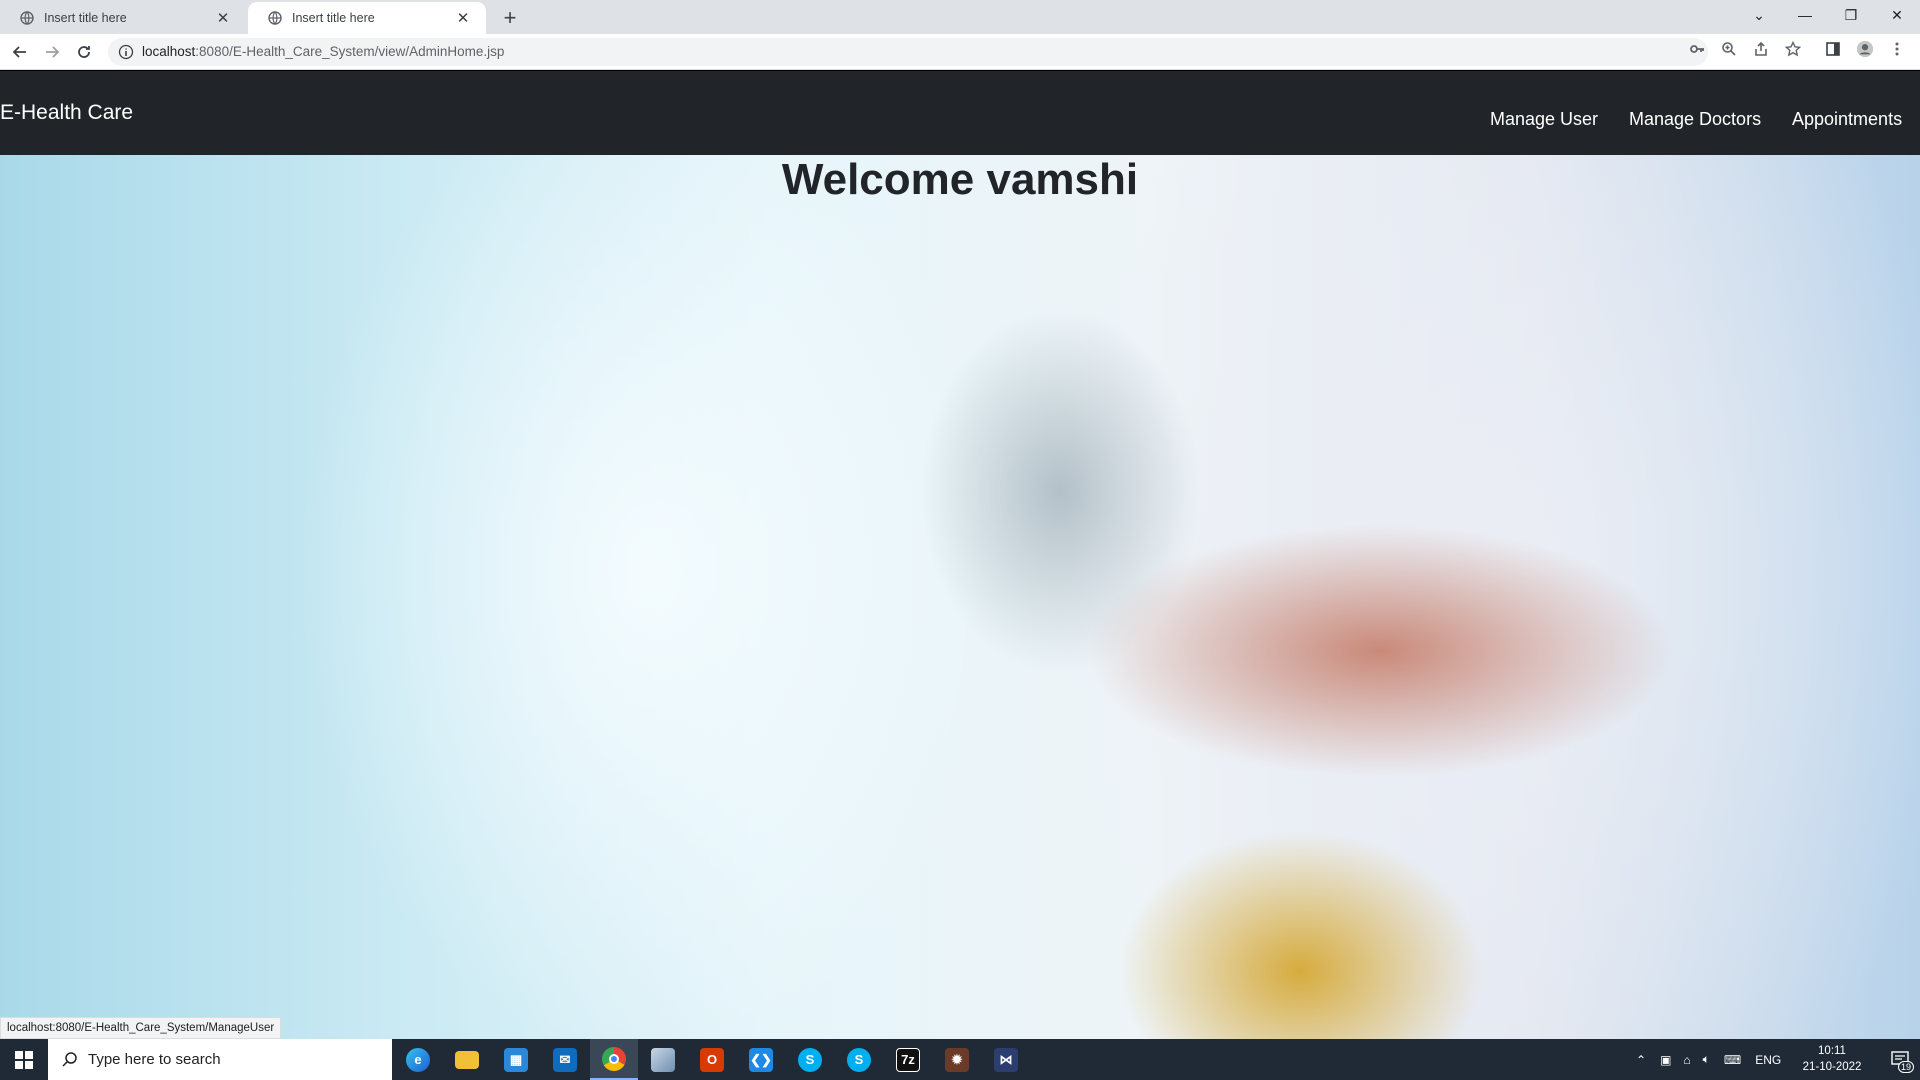 The image size is (1920, 1080). What do you see at coordinates (1697, 49) in the screenshot?
I see `key-icon` at bounding box center [1697, 49].